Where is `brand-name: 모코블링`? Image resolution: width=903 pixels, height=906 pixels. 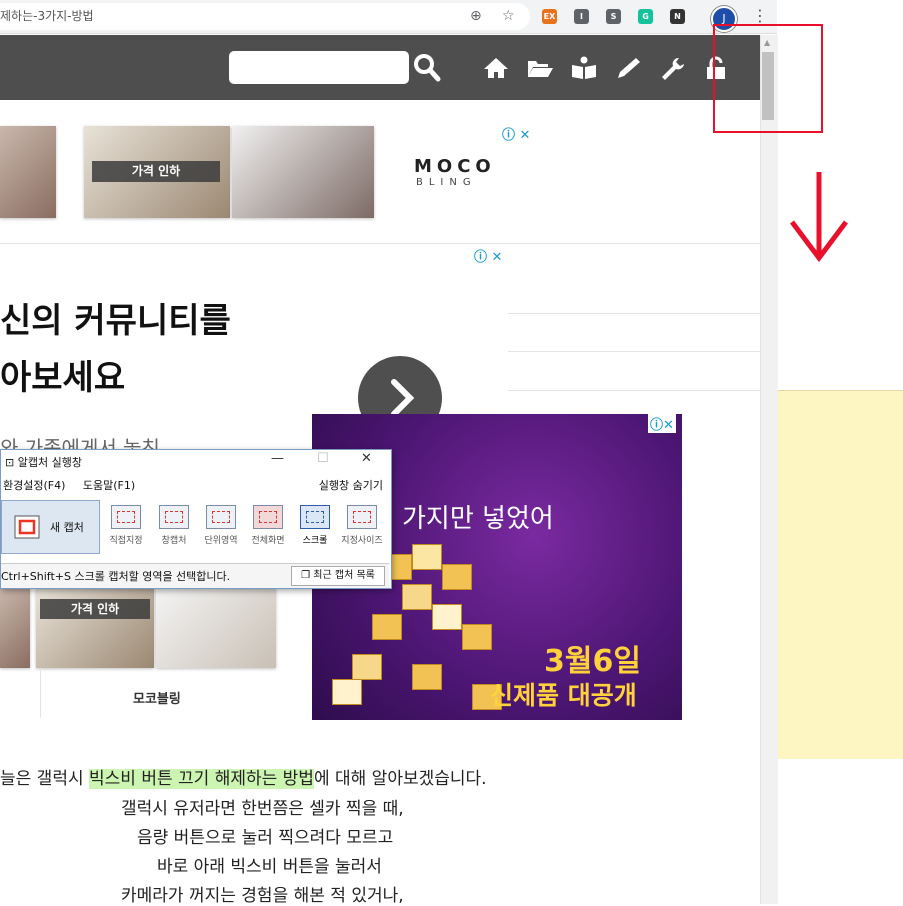 brand-name: 모코블링 is located at coordinates (157, 697).